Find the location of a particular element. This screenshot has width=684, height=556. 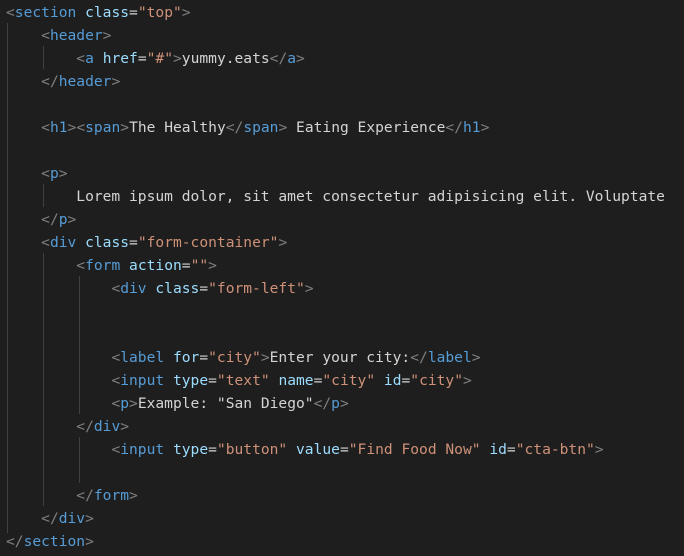

code-line: <section class="top"> is located at coordinates (98, 12).